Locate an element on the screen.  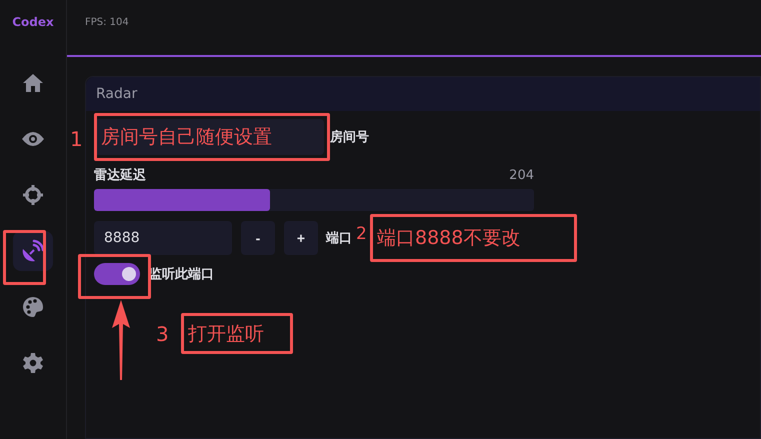
decrement-button: - is located at coordinates (258, 238).